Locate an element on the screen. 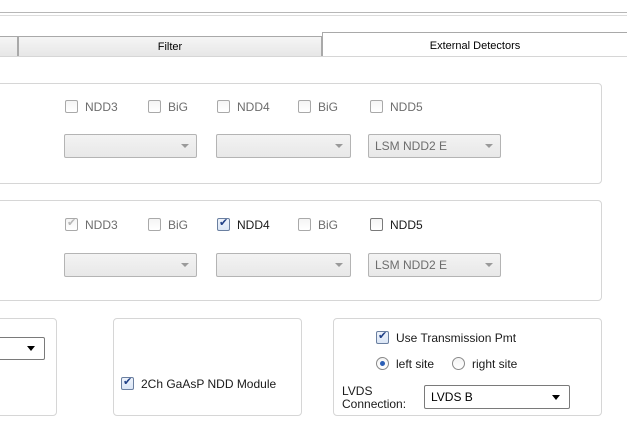 This screenshot has height=423, width=627. module-group is located at coordinates (207, 367).